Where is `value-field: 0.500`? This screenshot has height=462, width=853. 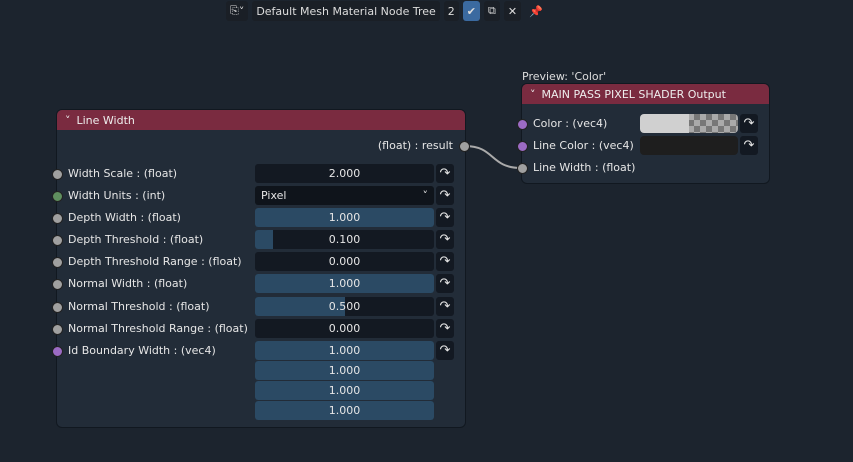 value-field: 0.500 is located at coordinates (344, 306).